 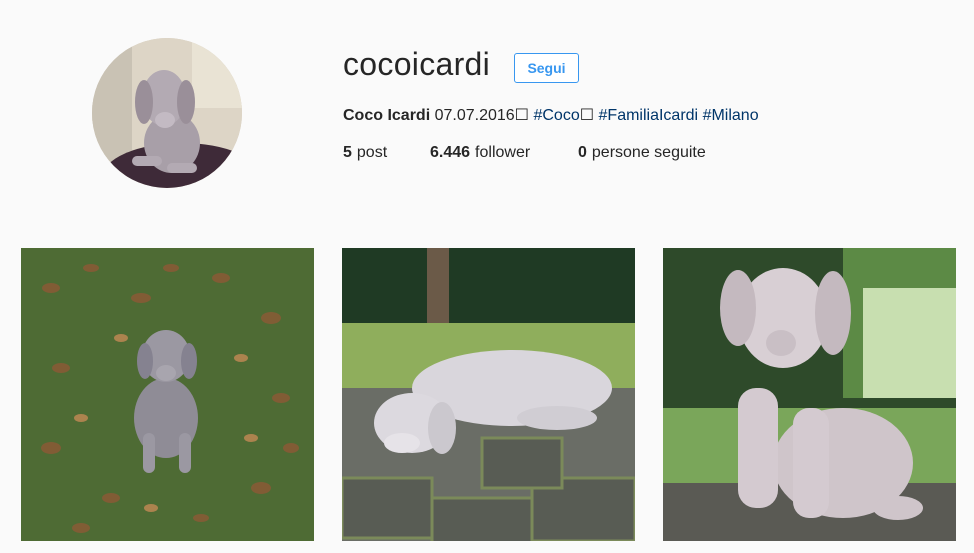 I want to click on follow-button: Segui, so click(x=546, y=68).